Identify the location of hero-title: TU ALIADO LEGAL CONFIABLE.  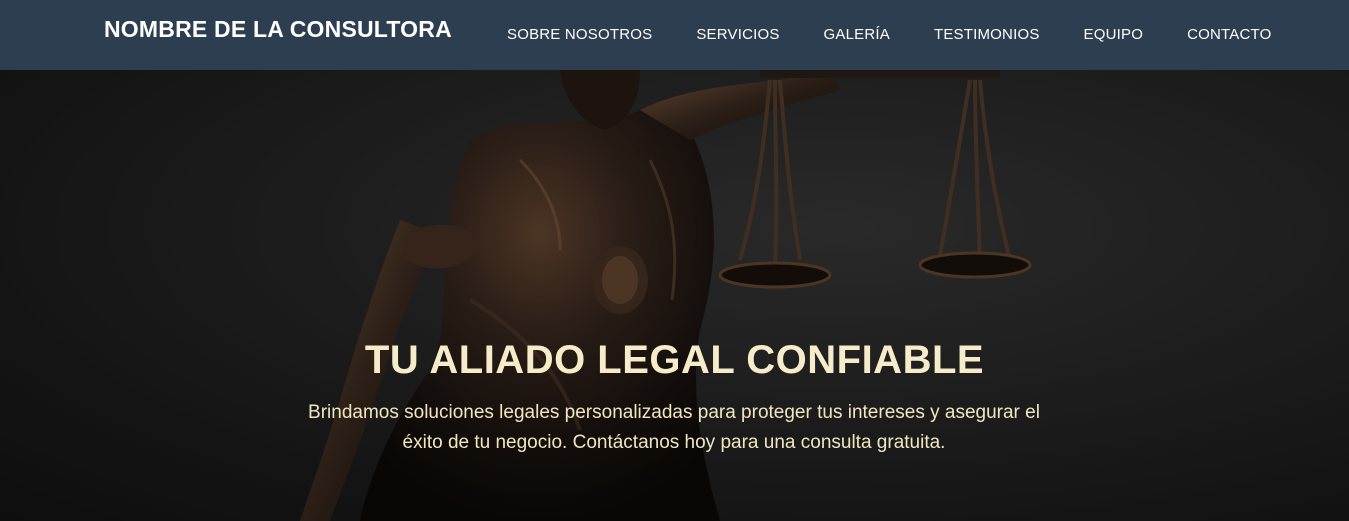
(674, 360).